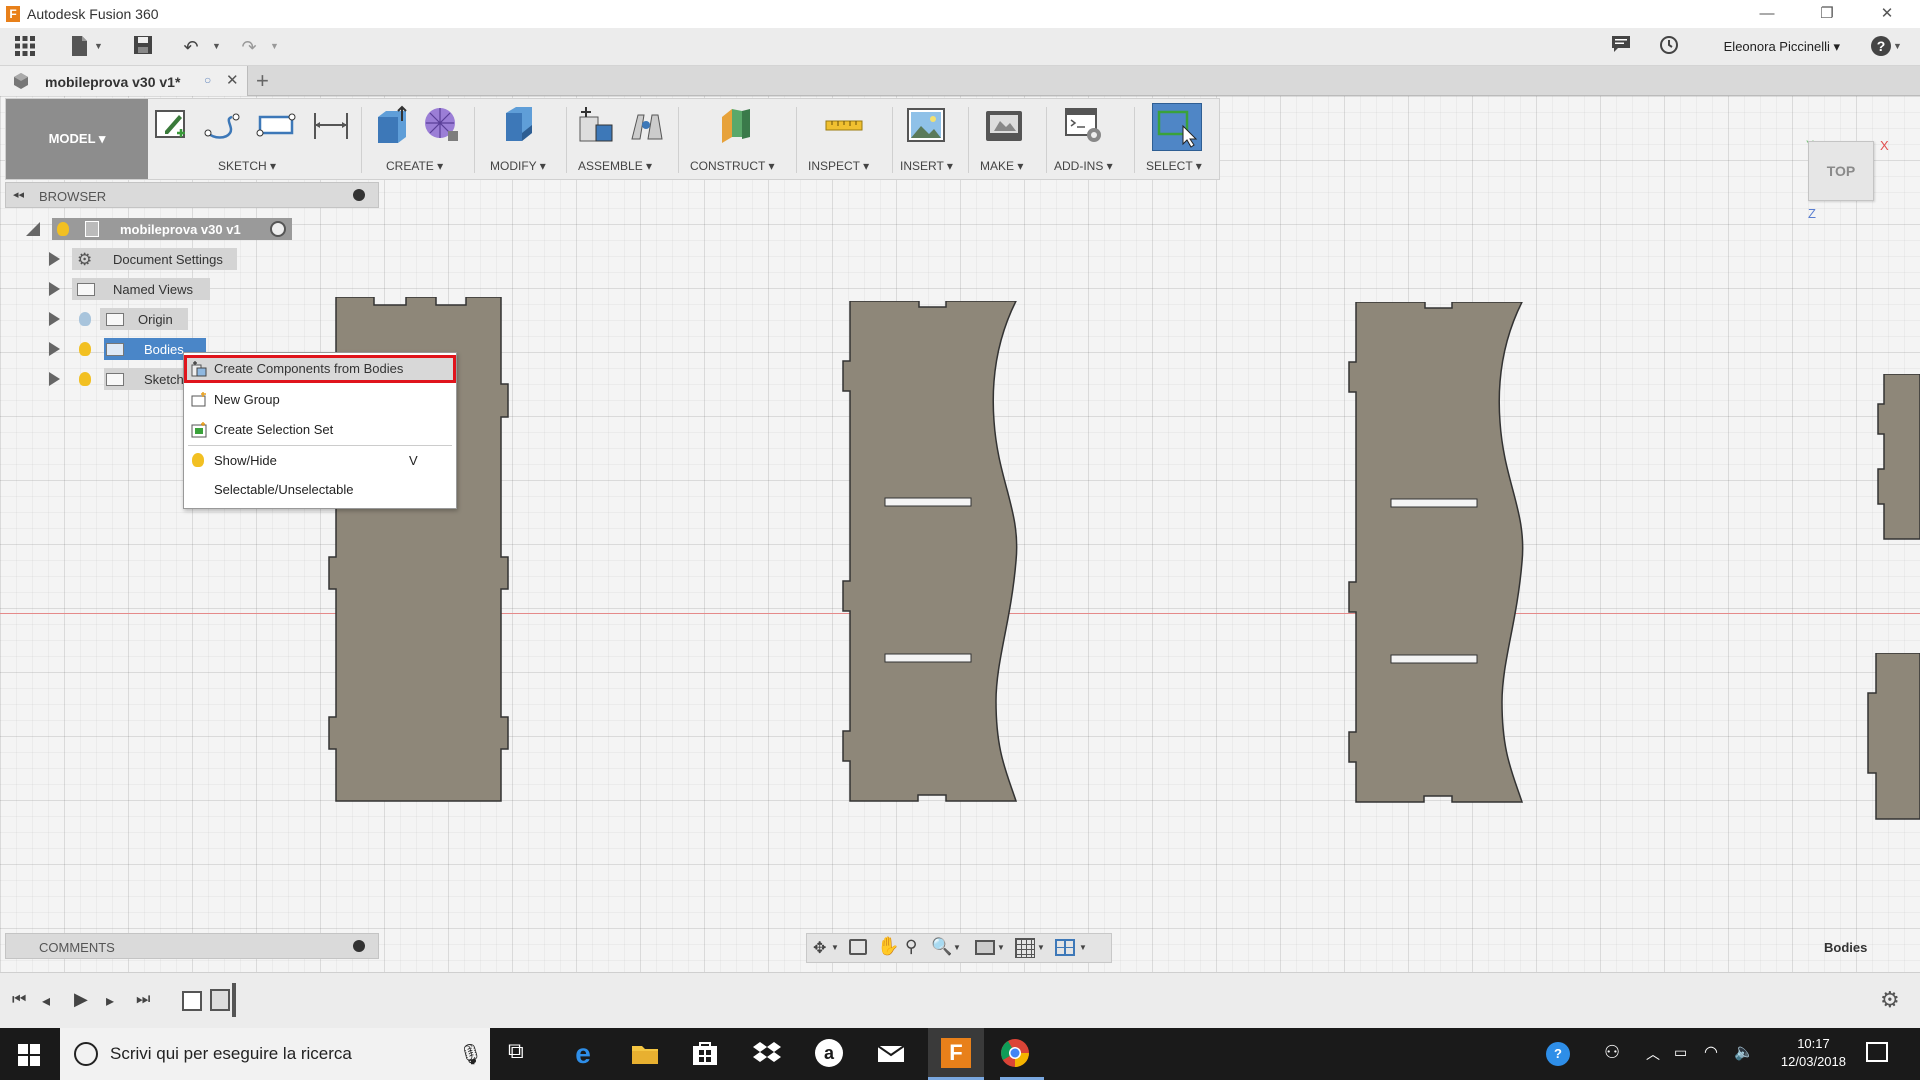  I want to click on volume-icon: 🔈, so click(1744, 1052).